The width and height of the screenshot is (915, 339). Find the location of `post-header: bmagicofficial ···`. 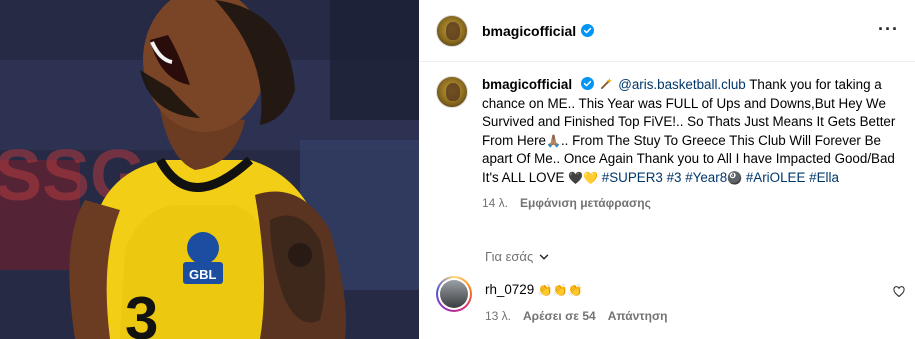

post-header: bmagicofficial ··· is located at coordinates (667, 31).